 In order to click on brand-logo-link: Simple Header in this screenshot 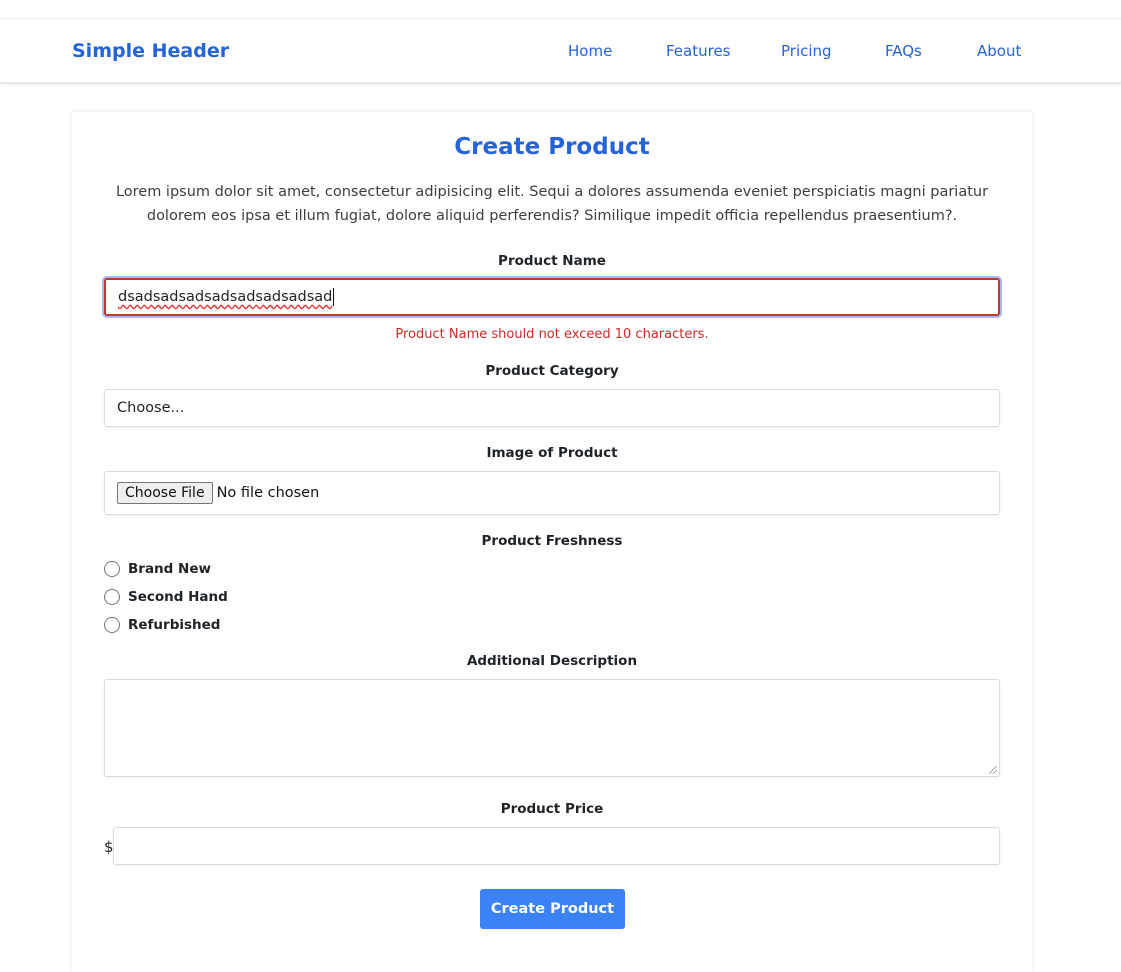, I will do `click(150, 51)`.